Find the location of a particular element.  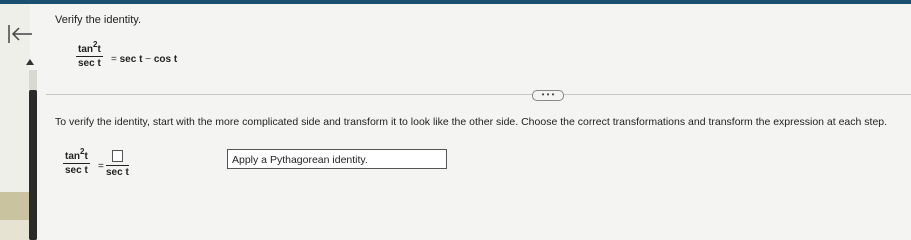

step-lhs-numerator: tan2t is located at coordinates (76, 155).